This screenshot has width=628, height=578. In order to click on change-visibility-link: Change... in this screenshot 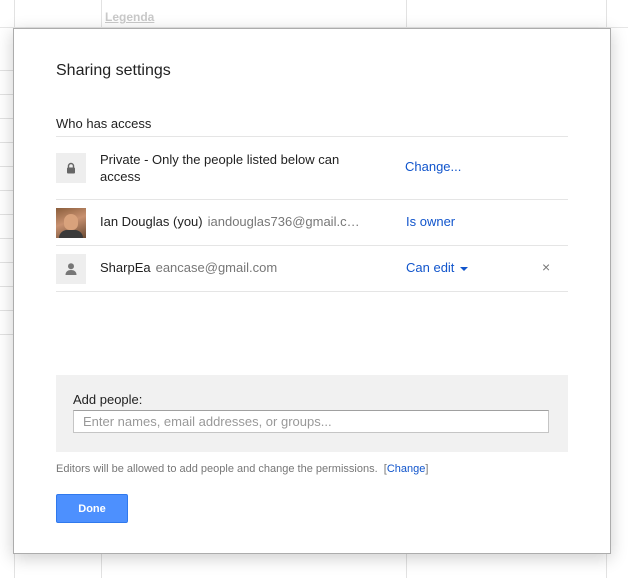, I will do `click(433, 166)`.